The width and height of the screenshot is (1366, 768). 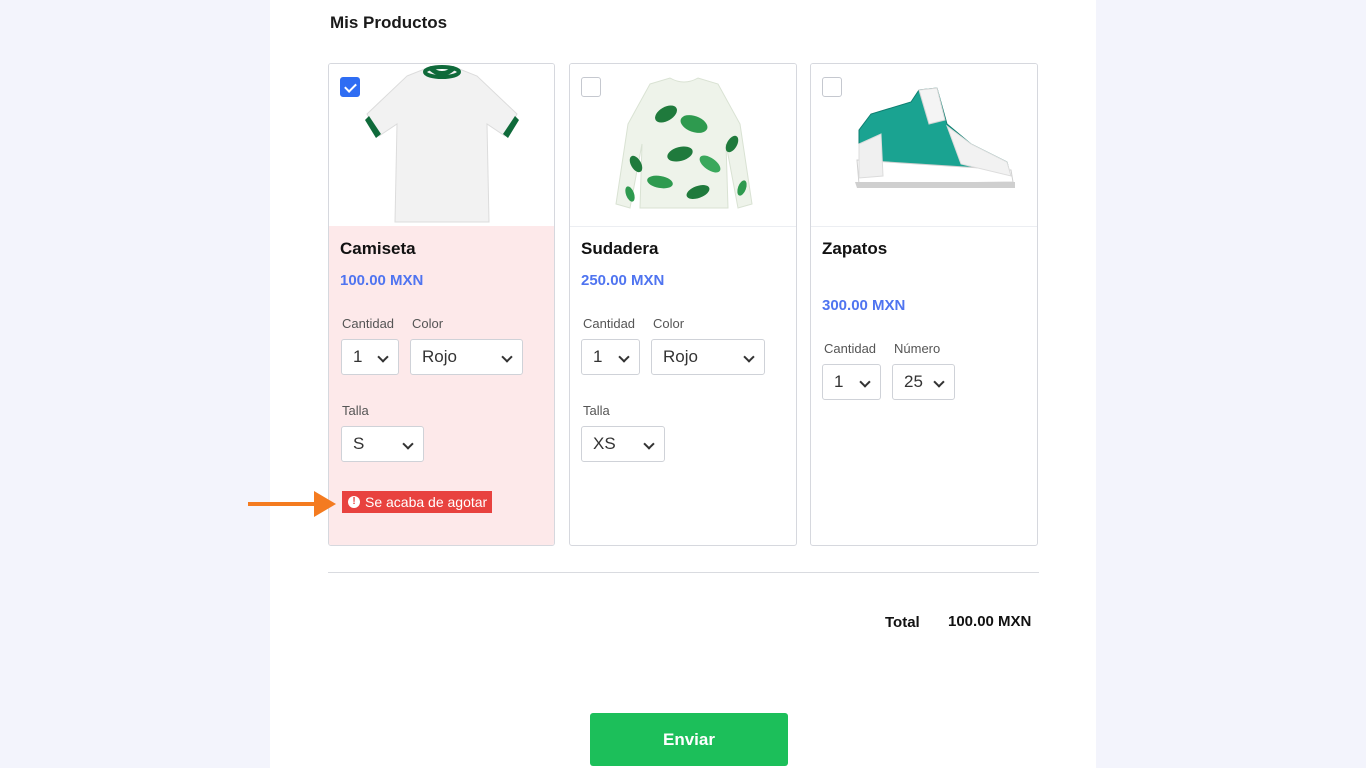 I want to click on total-label: Total, so click(x=902, y=622).